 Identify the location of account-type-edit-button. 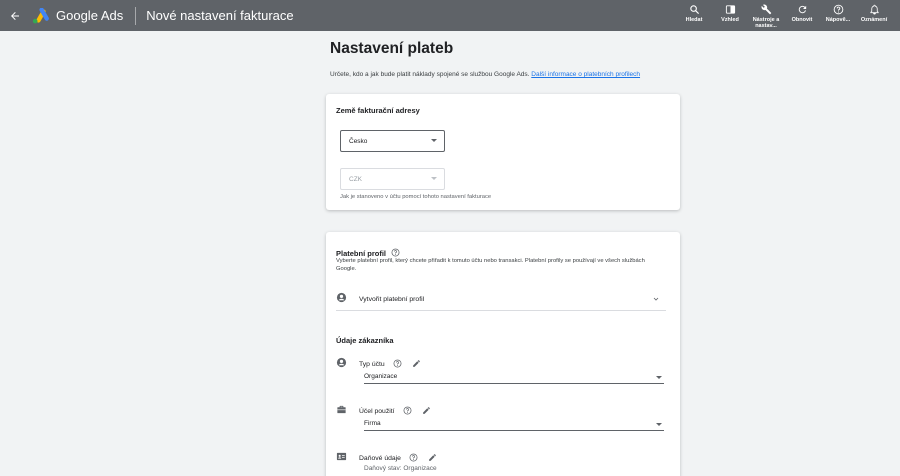
(411, 364).